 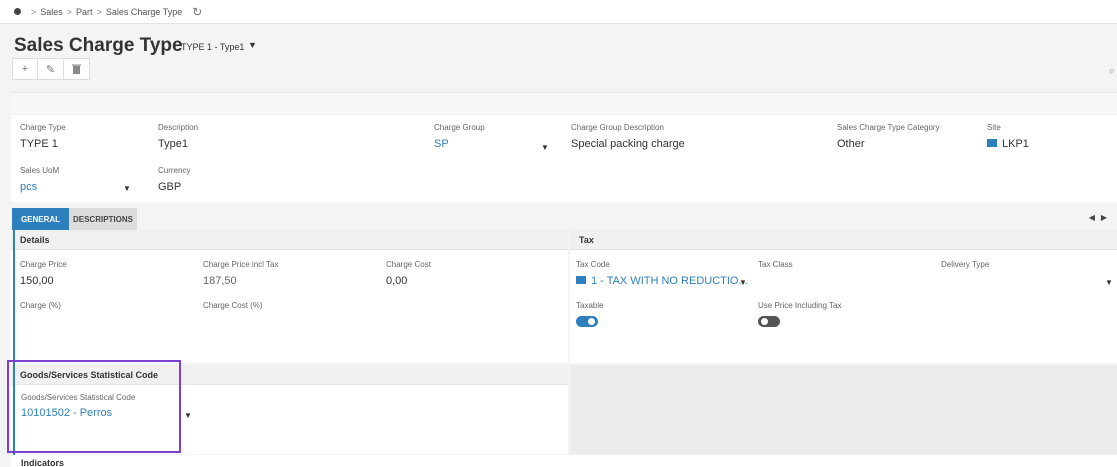 I want to click on use-price-including-tax-label: Use Price Including Tax, so click(x=800, y=305).